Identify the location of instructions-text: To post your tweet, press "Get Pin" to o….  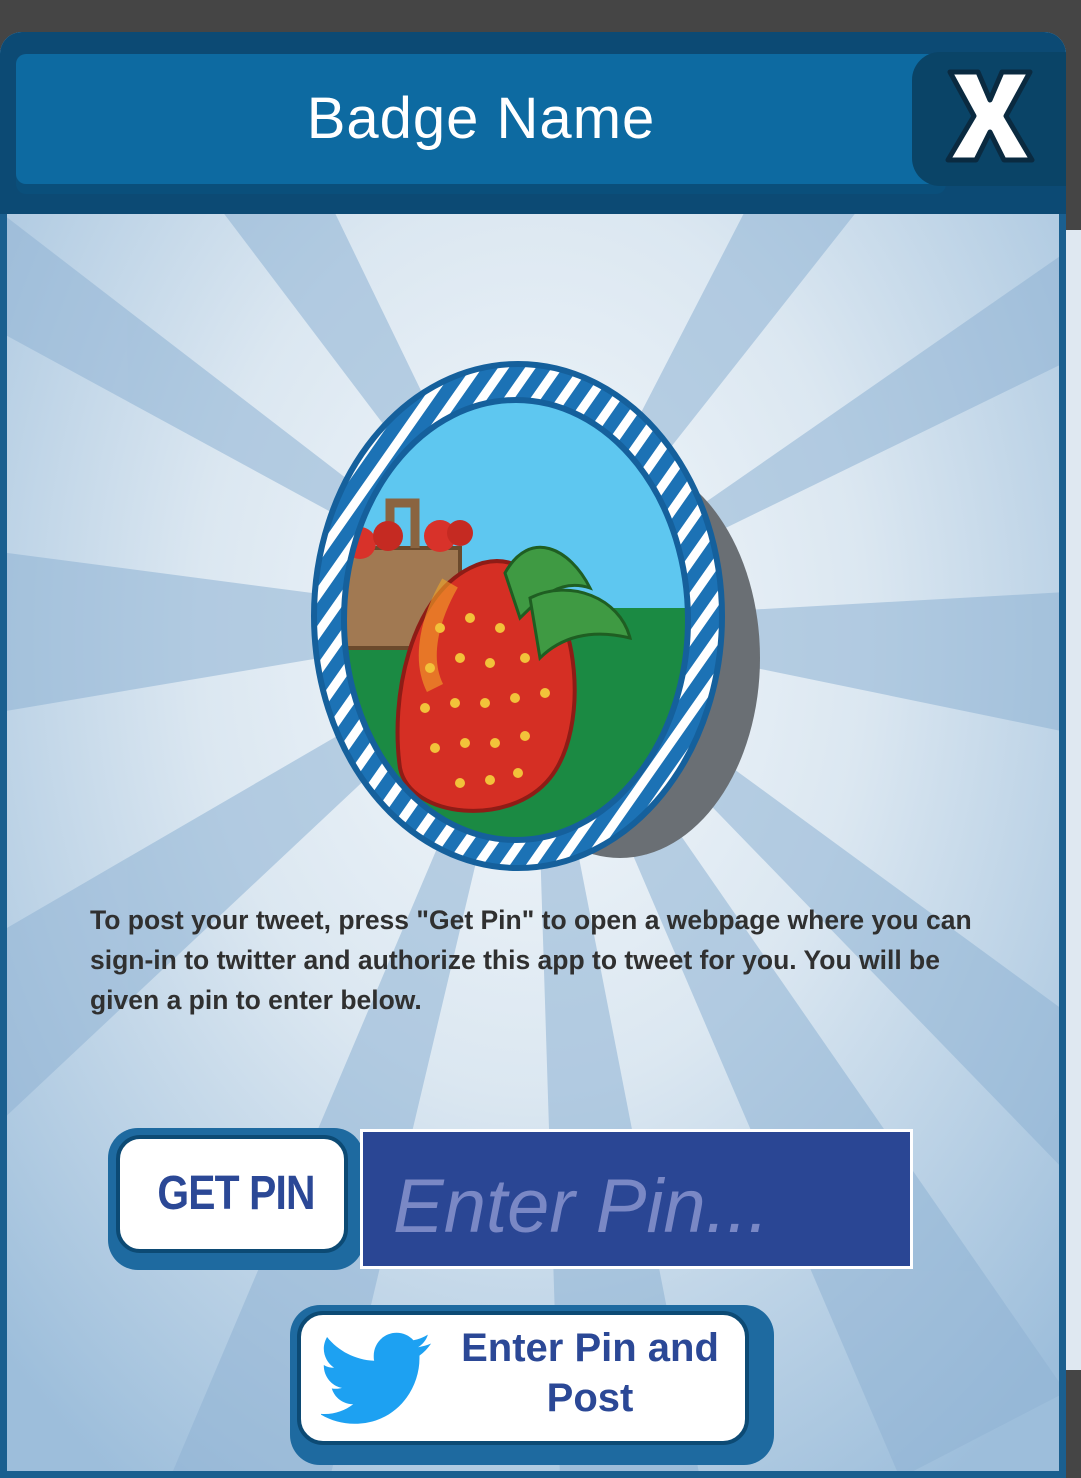
(531, 960).